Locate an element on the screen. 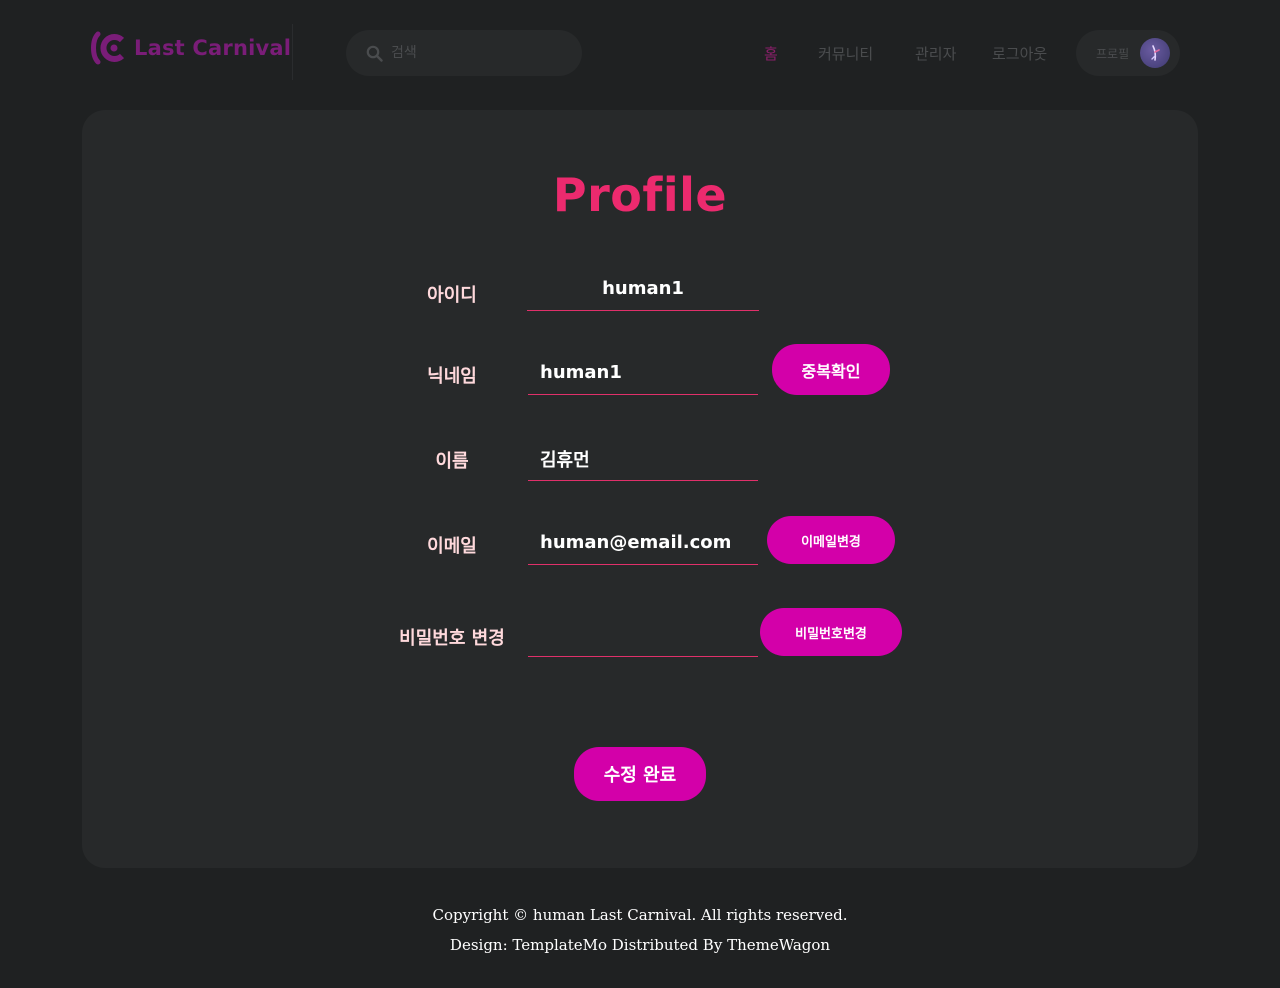 This screenshot has height=988, width=1280. avatar is located at coordinates (1155, 53).